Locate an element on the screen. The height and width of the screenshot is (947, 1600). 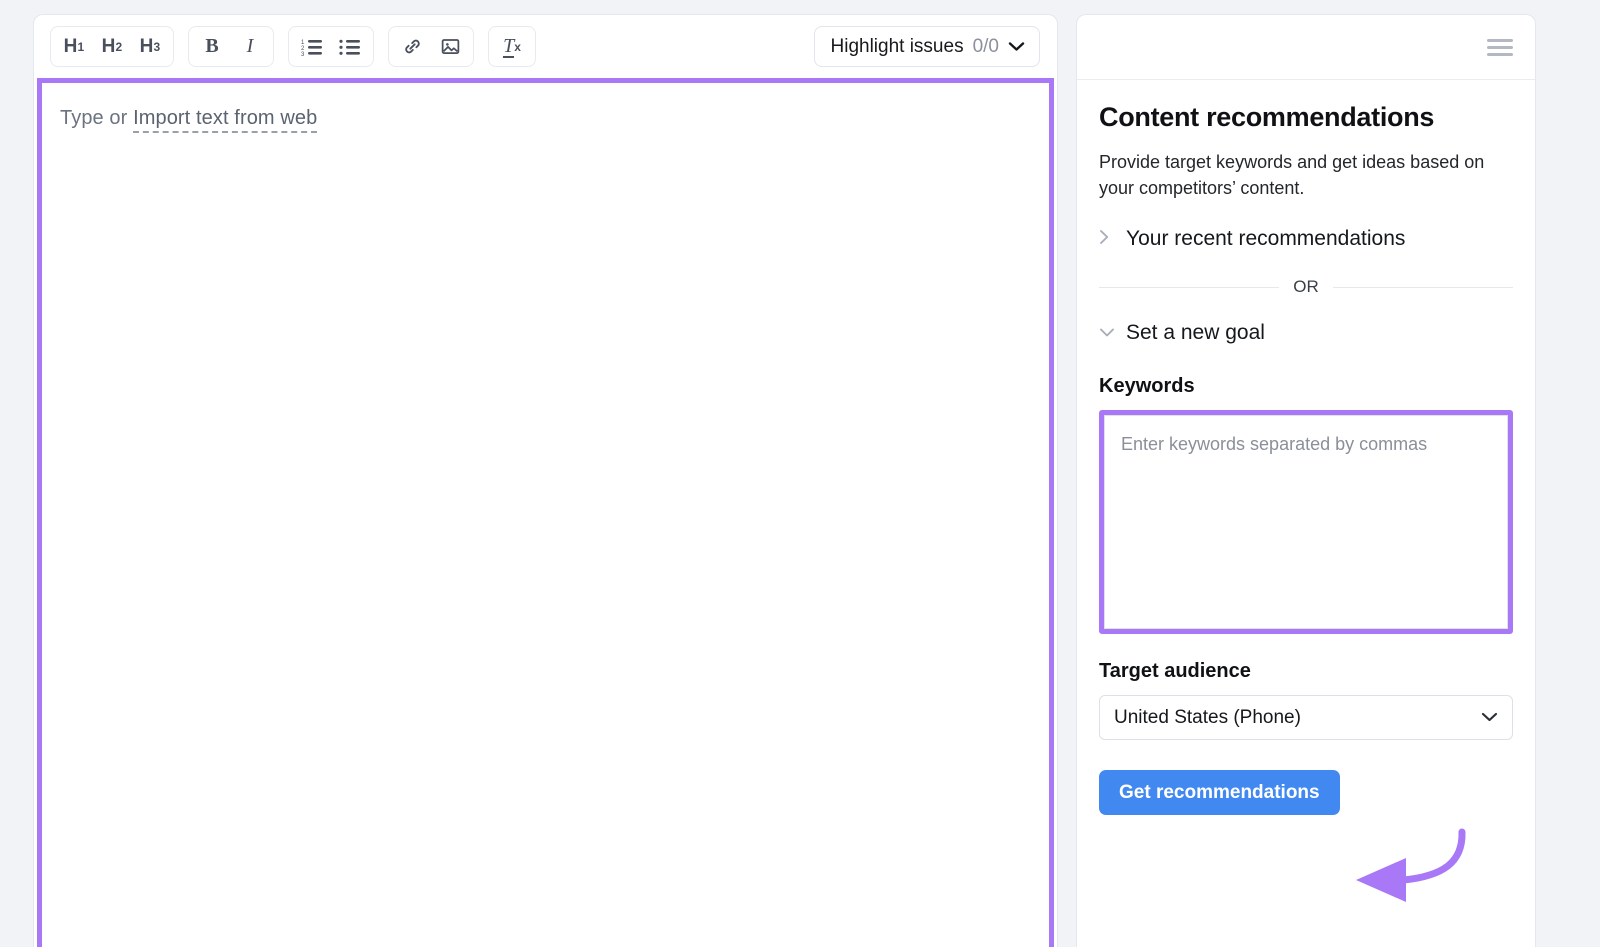
italic-button: I is located at coordinates (250, 47).